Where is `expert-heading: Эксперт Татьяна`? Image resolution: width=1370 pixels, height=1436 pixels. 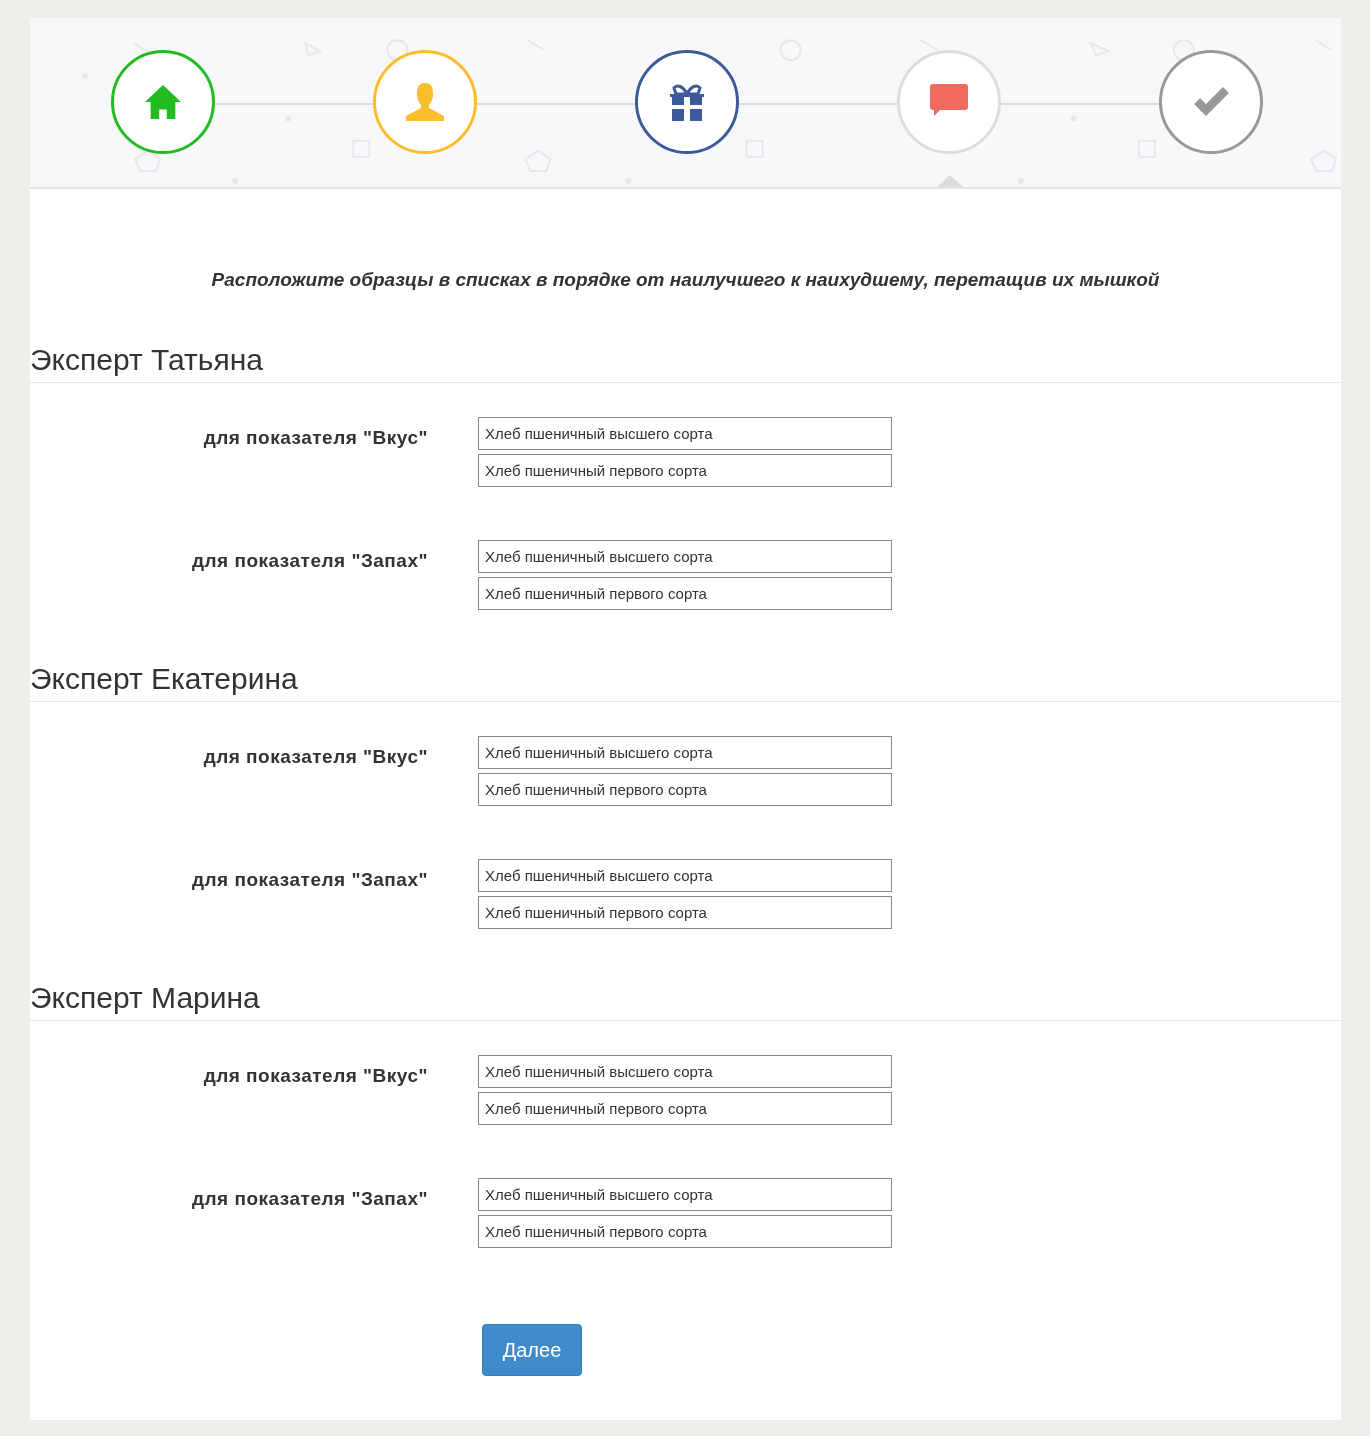 expert-heading: Эксперт Татьяна is located at coordinates (685, 363).